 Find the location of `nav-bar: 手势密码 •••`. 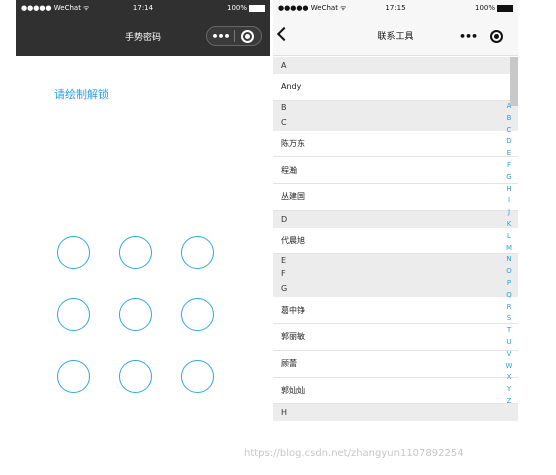

nav-bar: 手势密码 ••• is located at coordinates (143, 36).